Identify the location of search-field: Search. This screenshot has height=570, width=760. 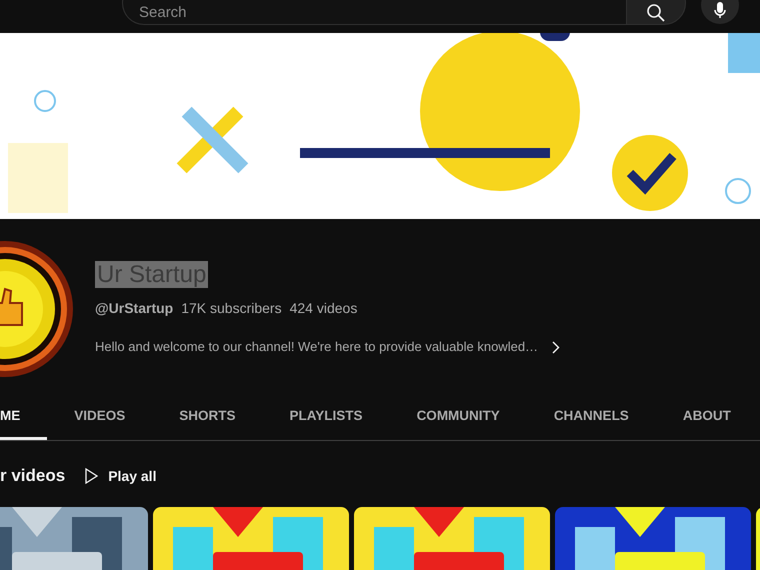
(374, 12).